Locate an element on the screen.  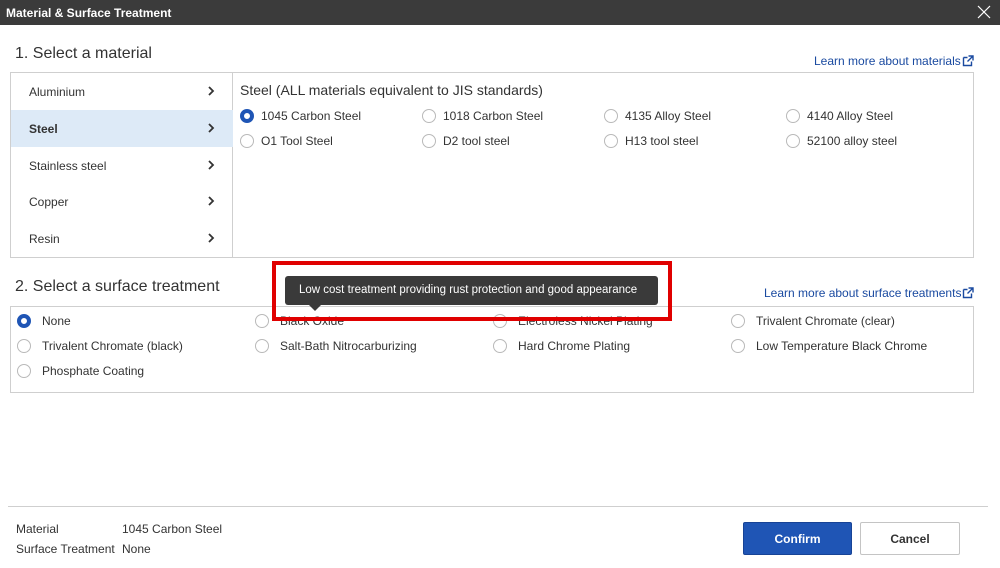
surface-option-low-temp-black-chrome: Low Temperature Black Chrome is located at coordinates (829, 346).